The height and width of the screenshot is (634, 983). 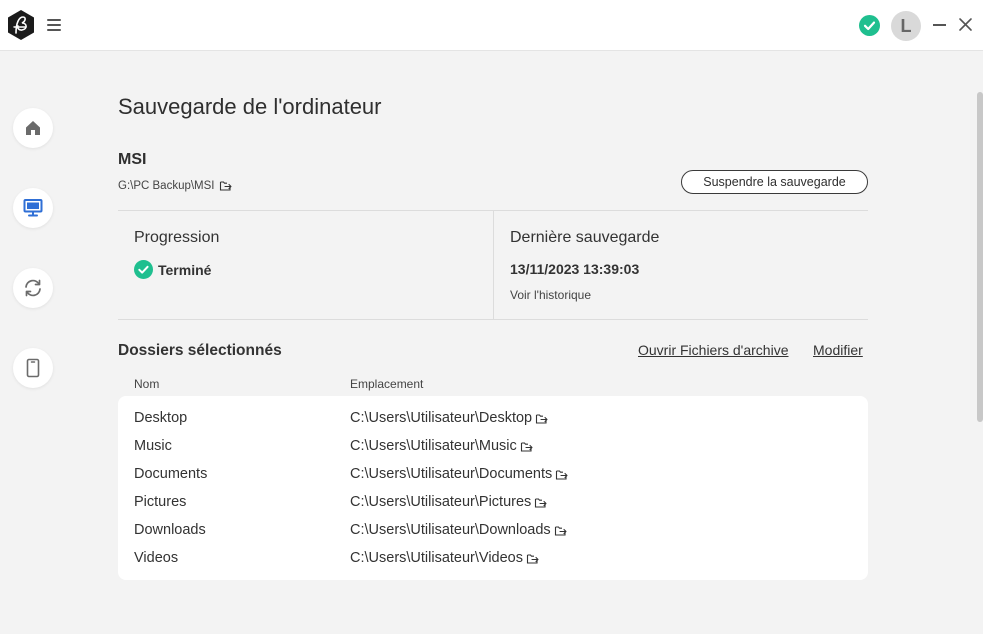 What do you see at coordinates (147, 384) in the screenshot?
I see `column-header-name: Nom` at bounding box center [147, 384].